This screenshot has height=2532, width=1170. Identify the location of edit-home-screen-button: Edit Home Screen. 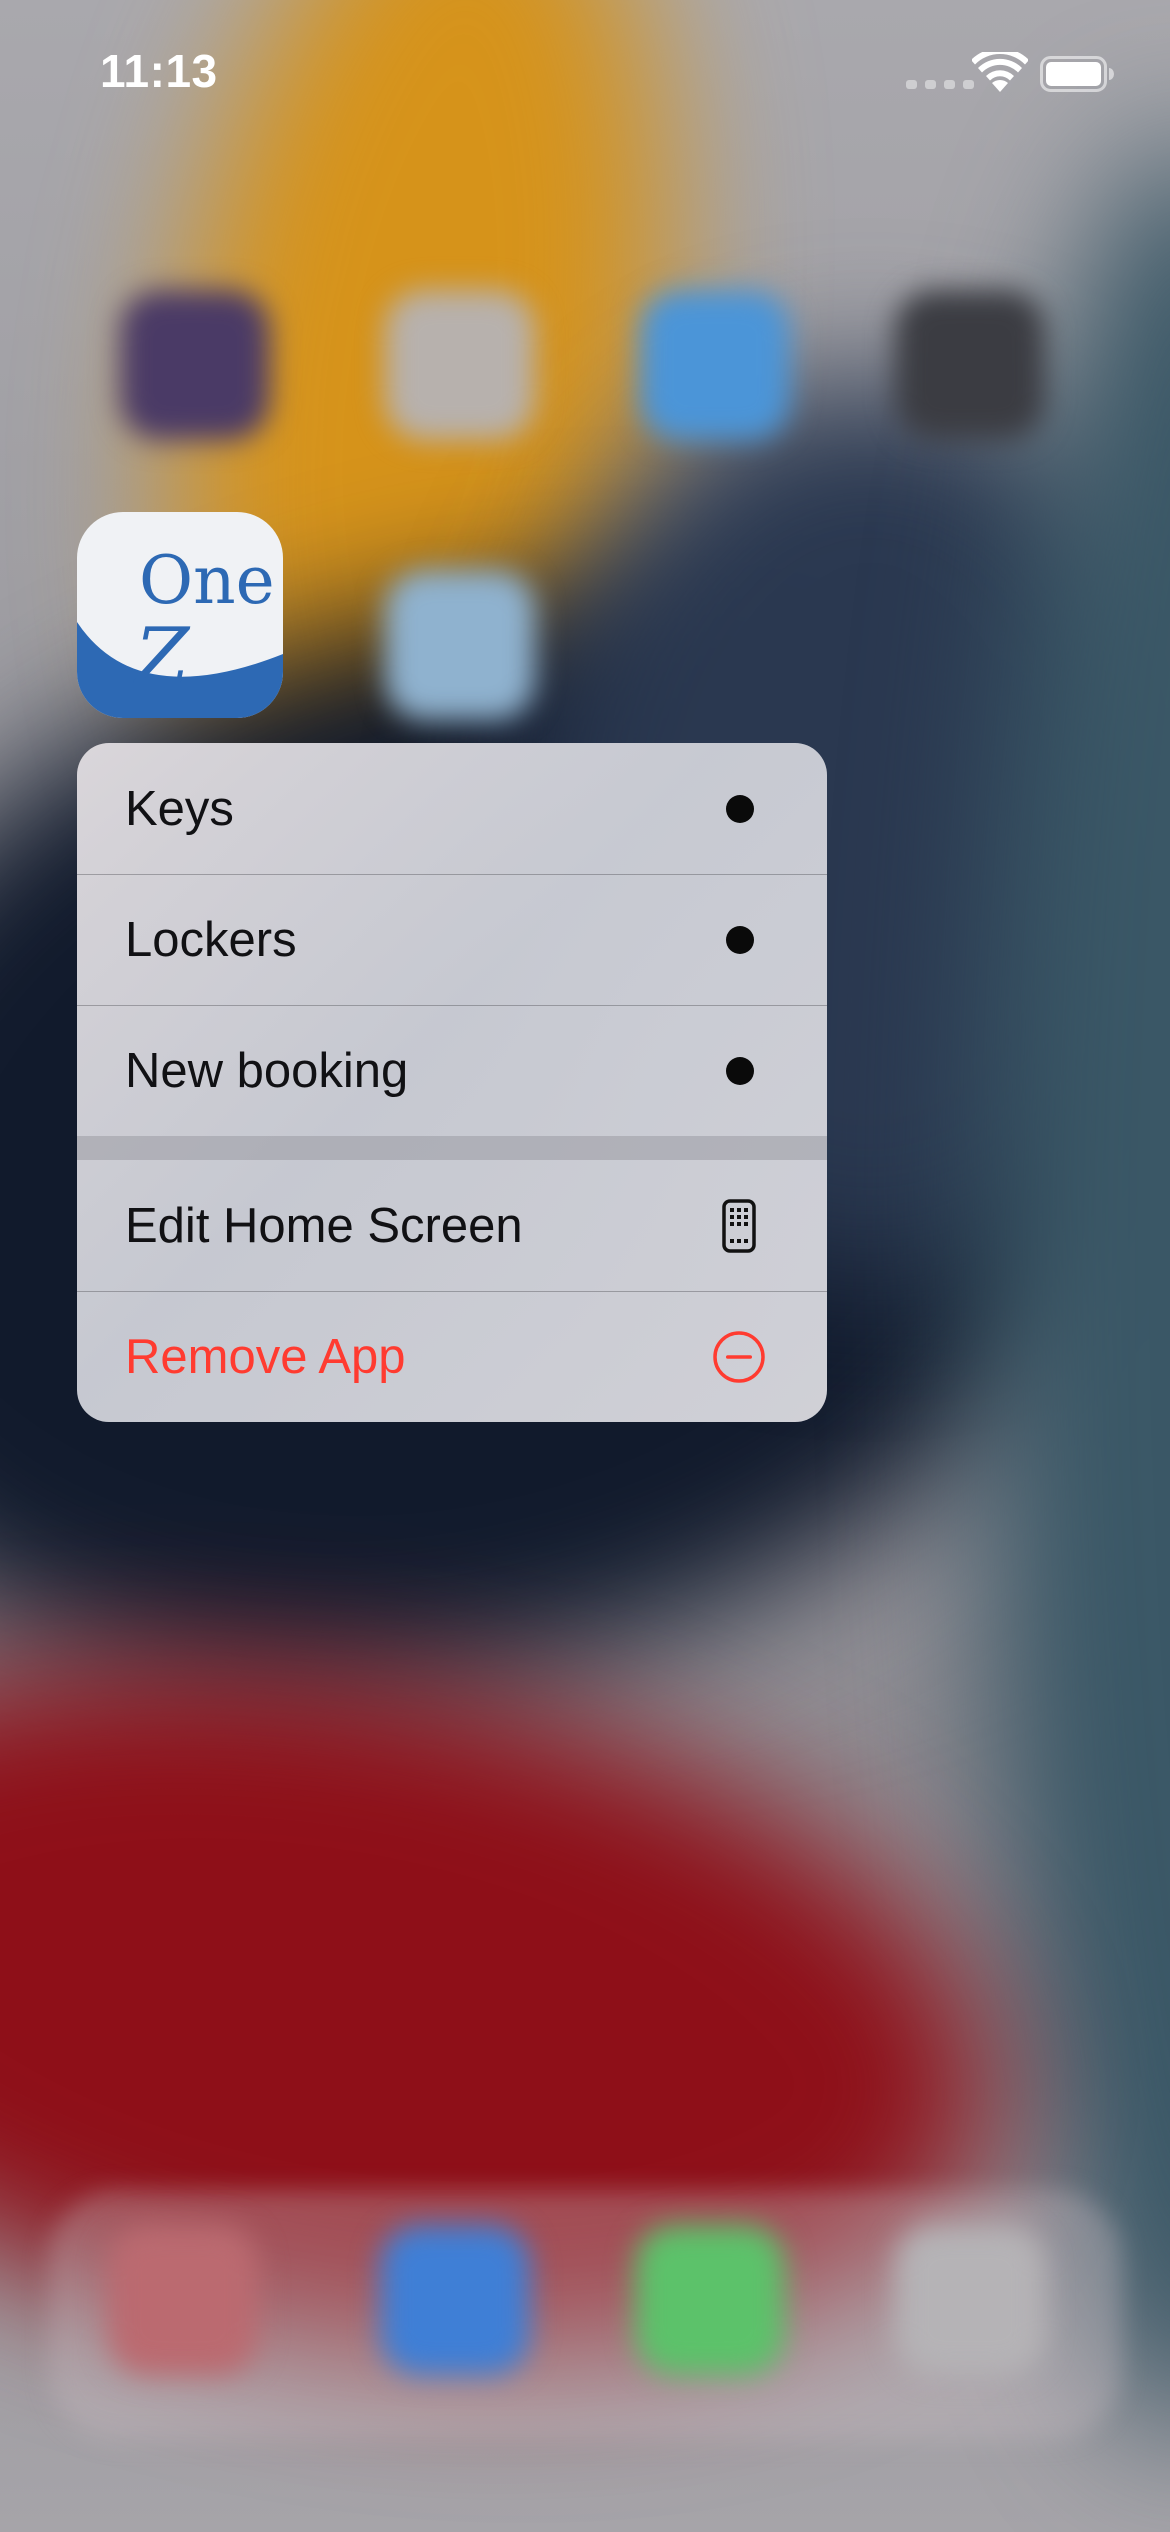
(452, 1225).